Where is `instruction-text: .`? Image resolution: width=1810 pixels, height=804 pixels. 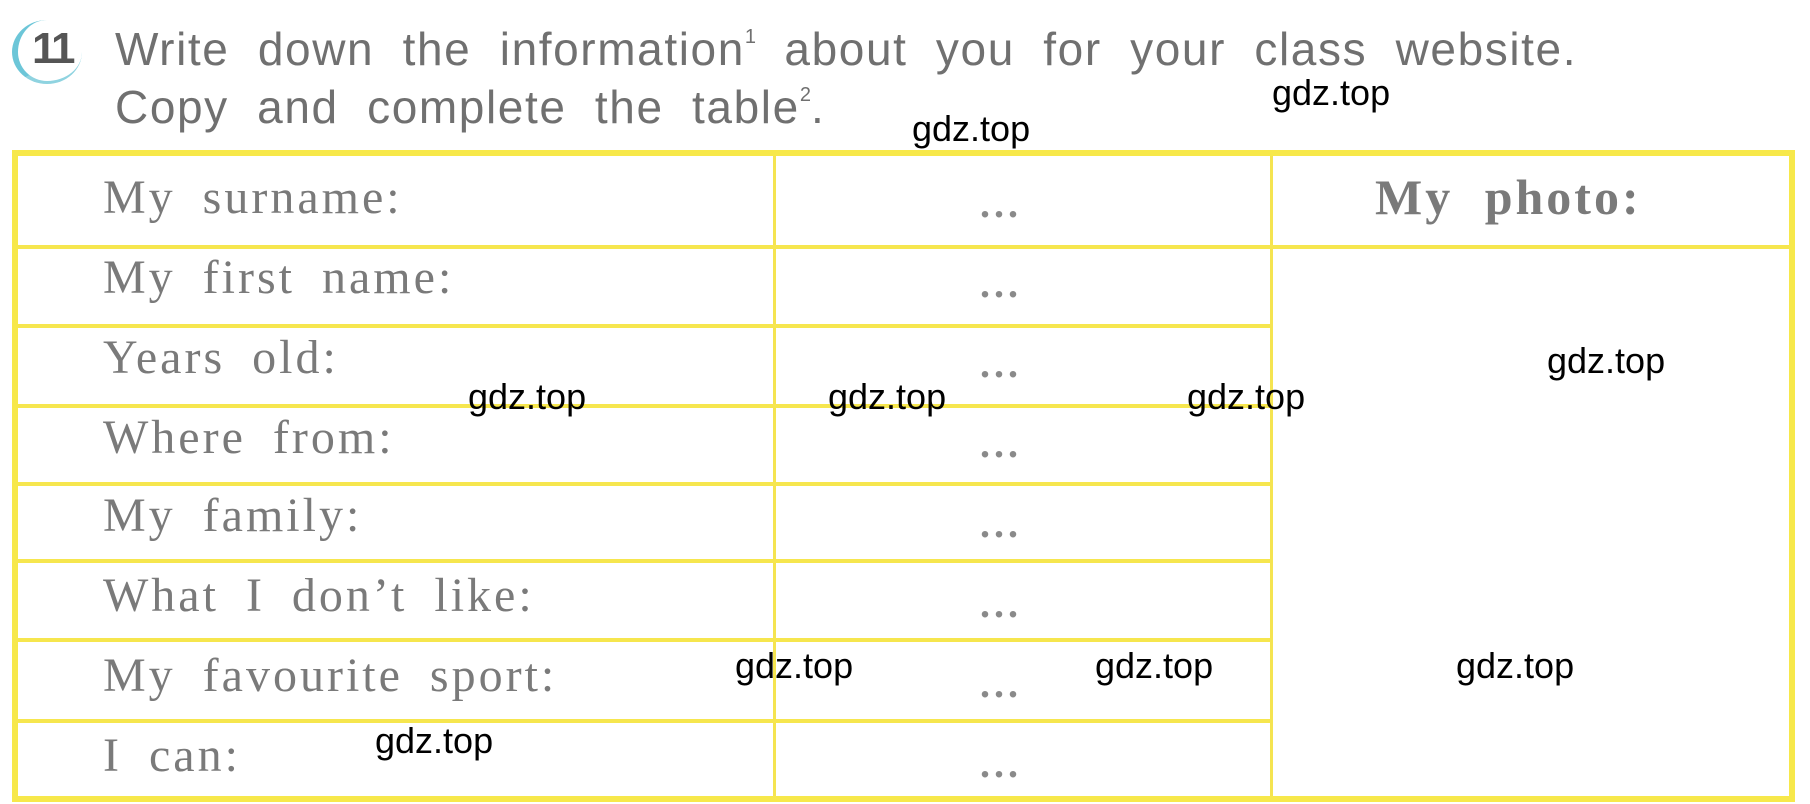
instruction-text: . is located at coordinates (818, 107).